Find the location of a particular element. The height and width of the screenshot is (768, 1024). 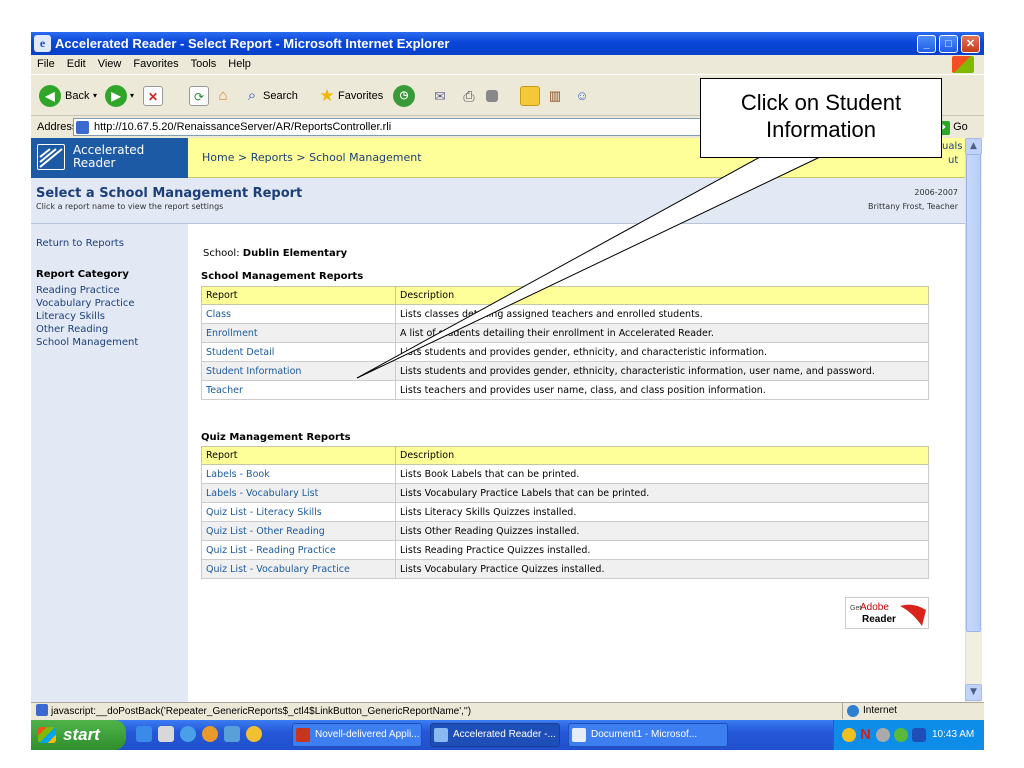

maximize-button: □ is located at coordinates (948, 44).